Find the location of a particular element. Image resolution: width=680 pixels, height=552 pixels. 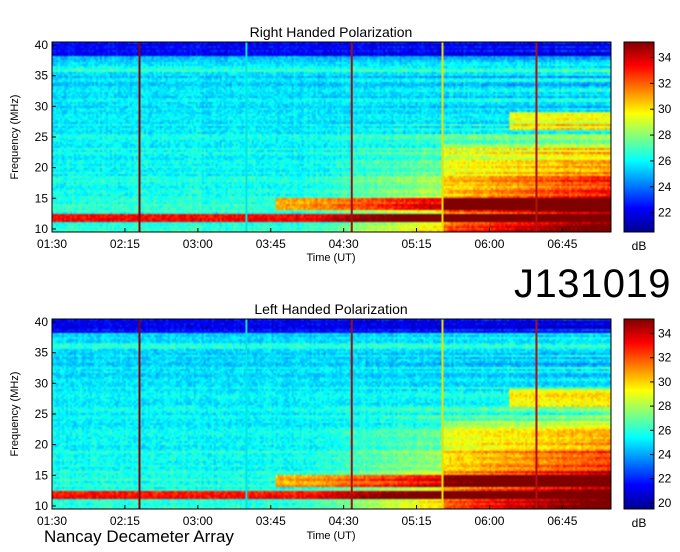

left-polarization-y-axis-label: Frequency (MHz) is located at coordinates (15, 414).